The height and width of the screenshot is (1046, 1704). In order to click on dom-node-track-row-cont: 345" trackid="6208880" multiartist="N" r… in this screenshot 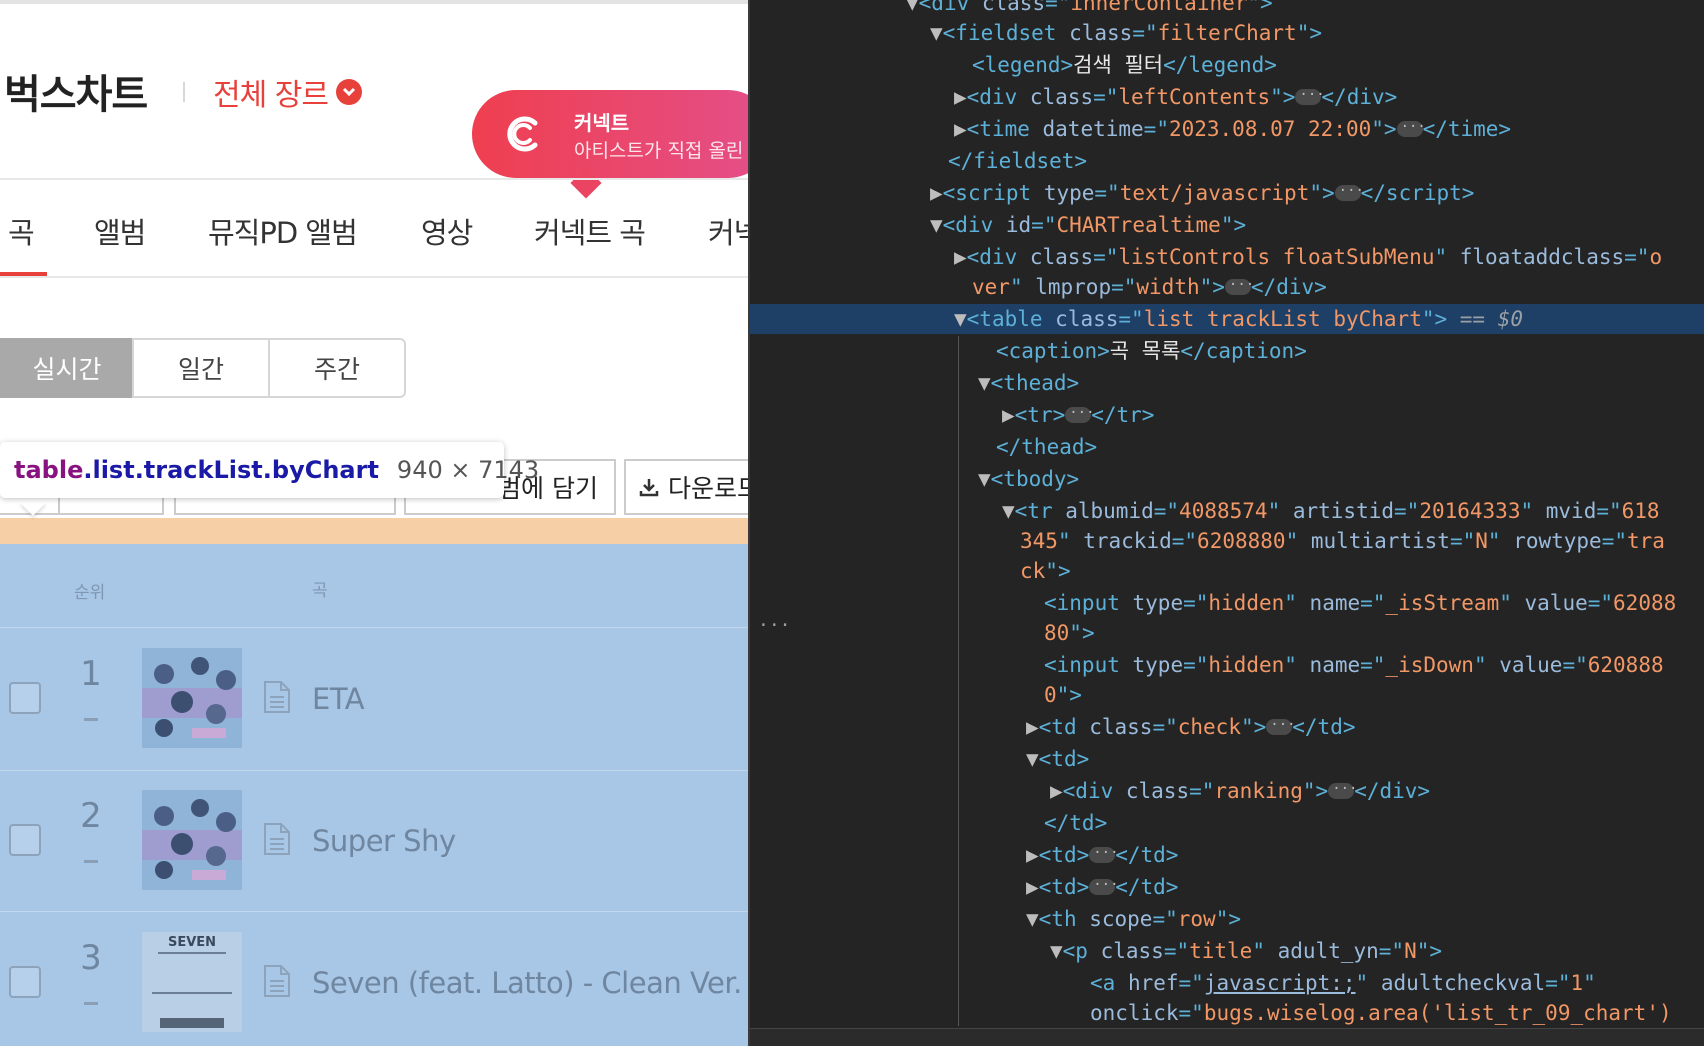, I will do `click(1342, 541)`.